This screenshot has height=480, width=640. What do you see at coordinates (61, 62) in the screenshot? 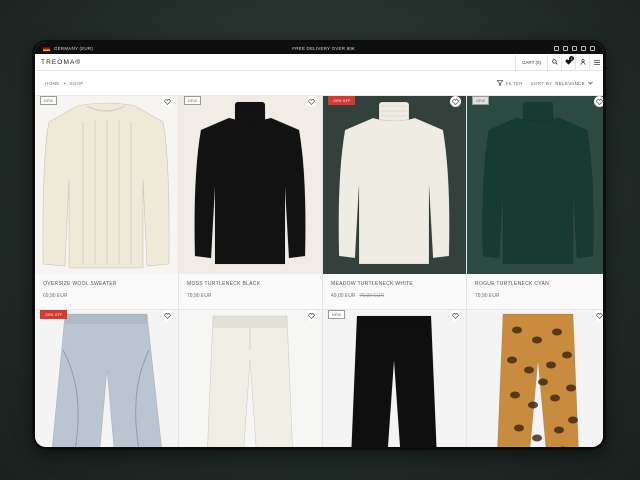
I see `brand-logo: TREOMA®` at bounding box center [61, 62].